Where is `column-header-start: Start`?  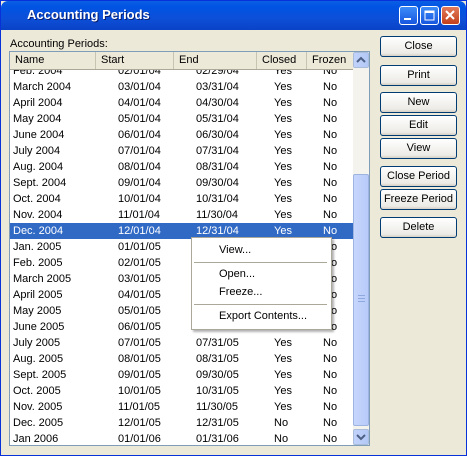
column-header-start: Start is located at coordinates (135, 60).